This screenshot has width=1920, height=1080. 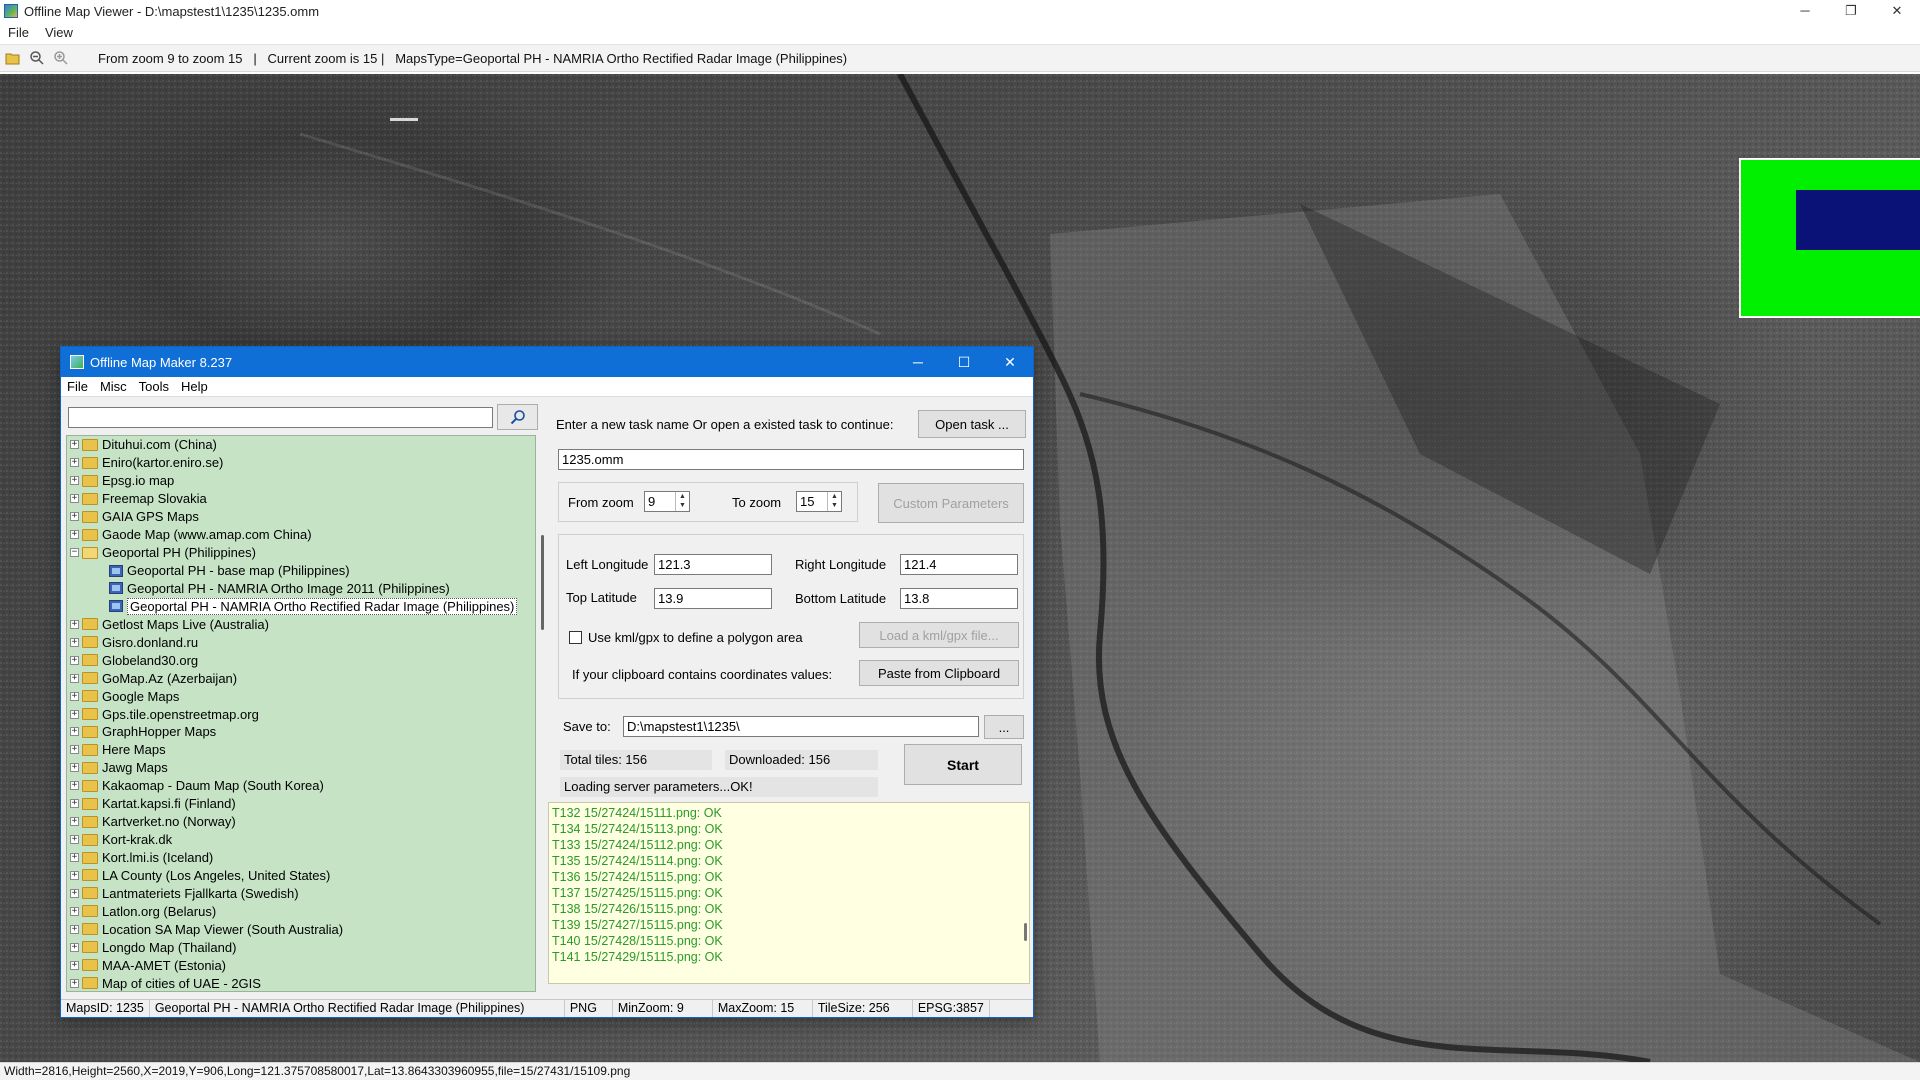 I want to click on left-longitude-input: 121.3, so click(x=713, y=564).